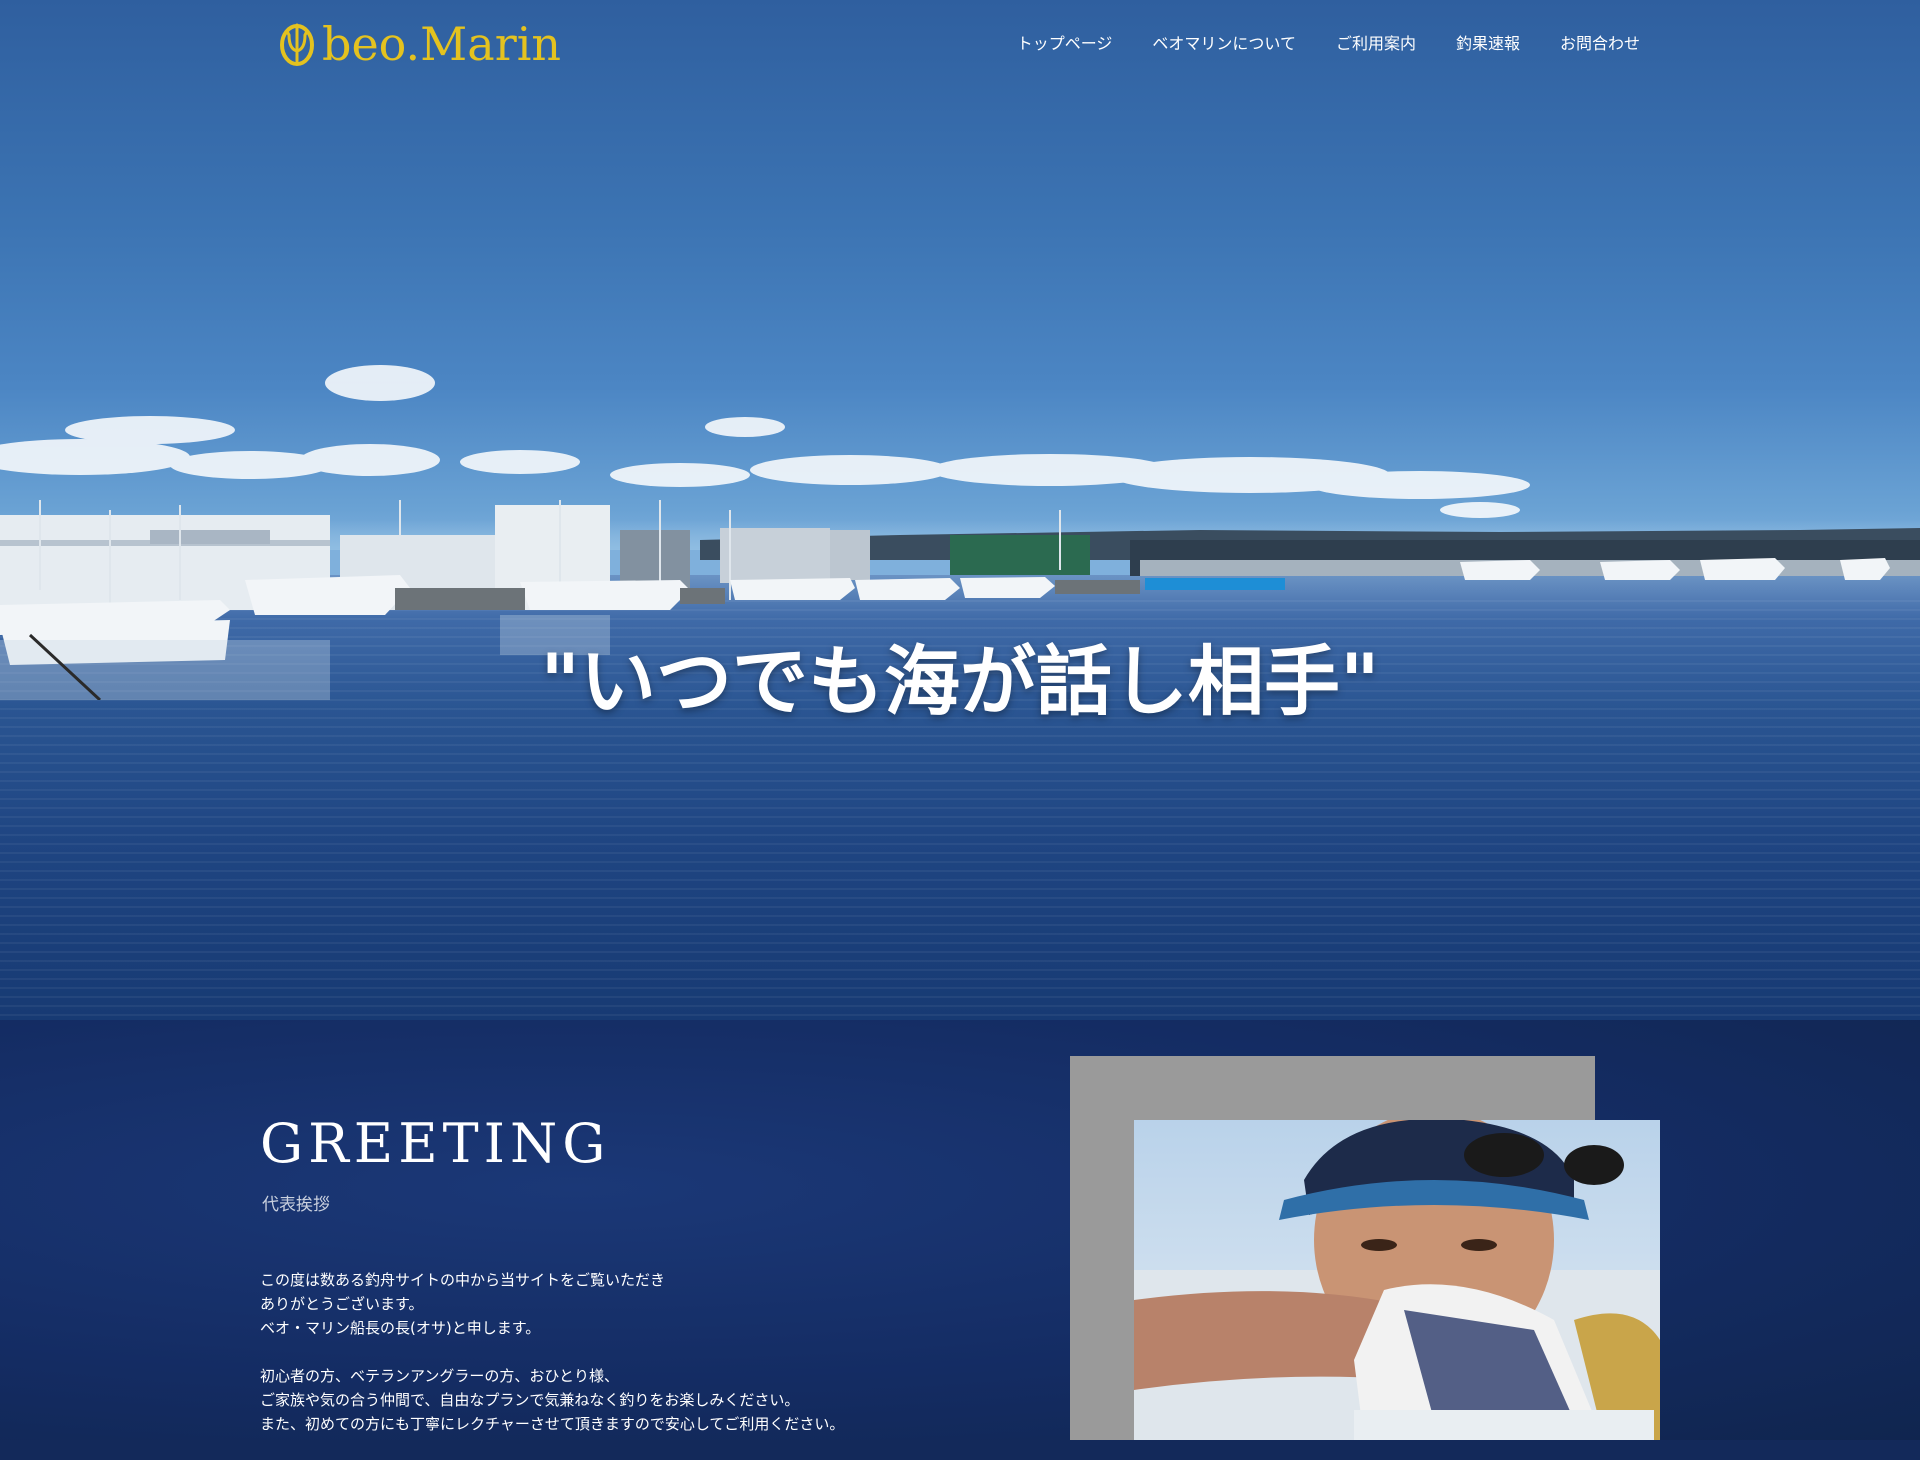  Describe the element at coordinates (1328, 42) in the screenshot. I see `global-nav: トップページ ベオマリンについて ご利用案内 釣果速報 お問合わせ` at that location.